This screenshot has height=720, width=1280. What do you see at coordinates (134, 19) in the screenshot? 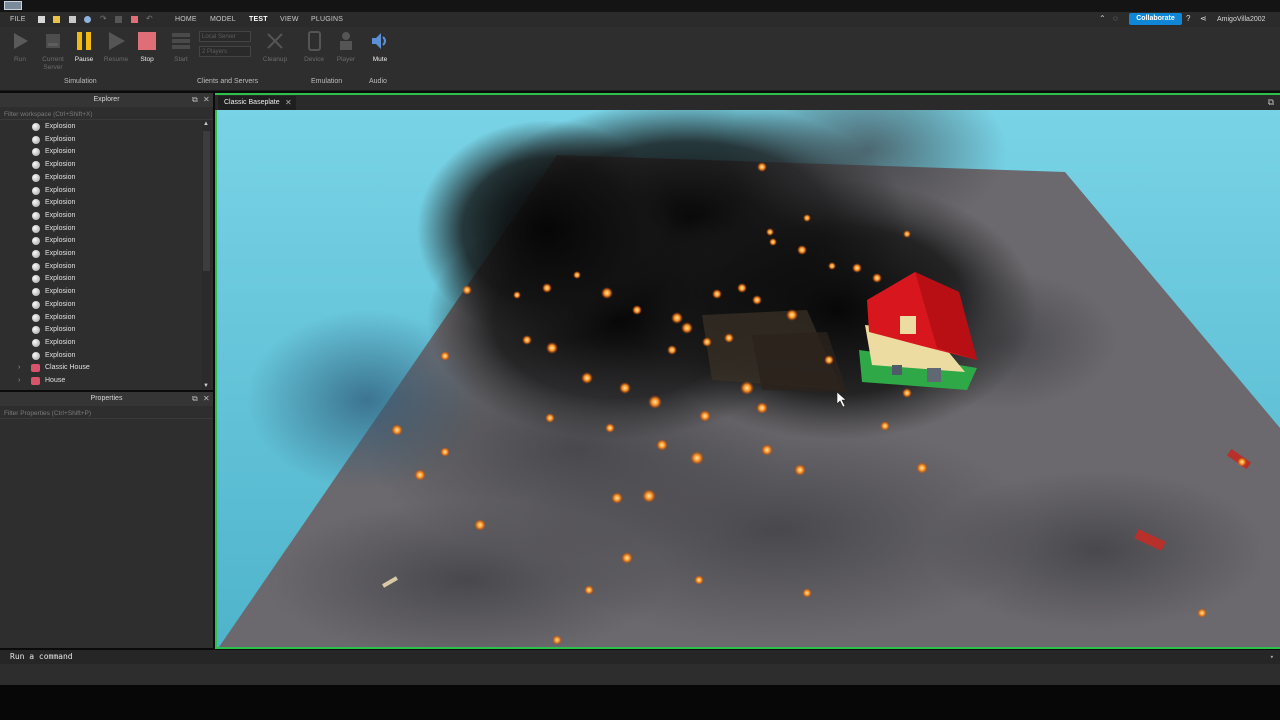
I see `stop-small-icon` at bounding box center [134, 19].